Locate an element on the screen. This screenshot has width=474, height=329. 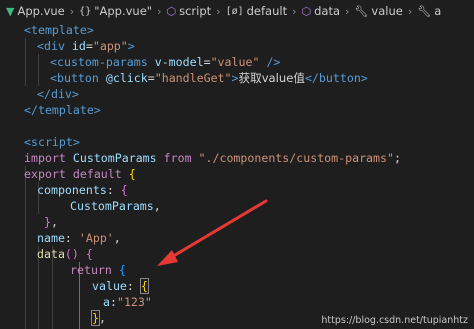
arrow-head is located at coordinates (167, 258).